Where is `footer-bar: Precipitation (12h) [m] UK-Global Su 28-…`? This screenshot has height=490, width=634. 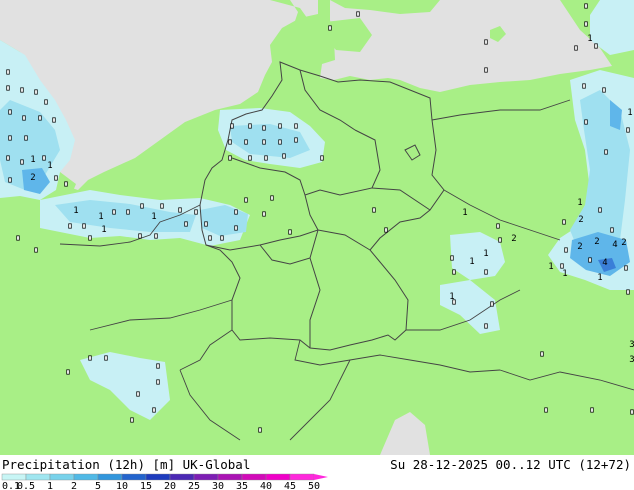
footer-bar: Precipitation (12h) [m] UK-Global Su 28-… is located at coordinates (317, 472).